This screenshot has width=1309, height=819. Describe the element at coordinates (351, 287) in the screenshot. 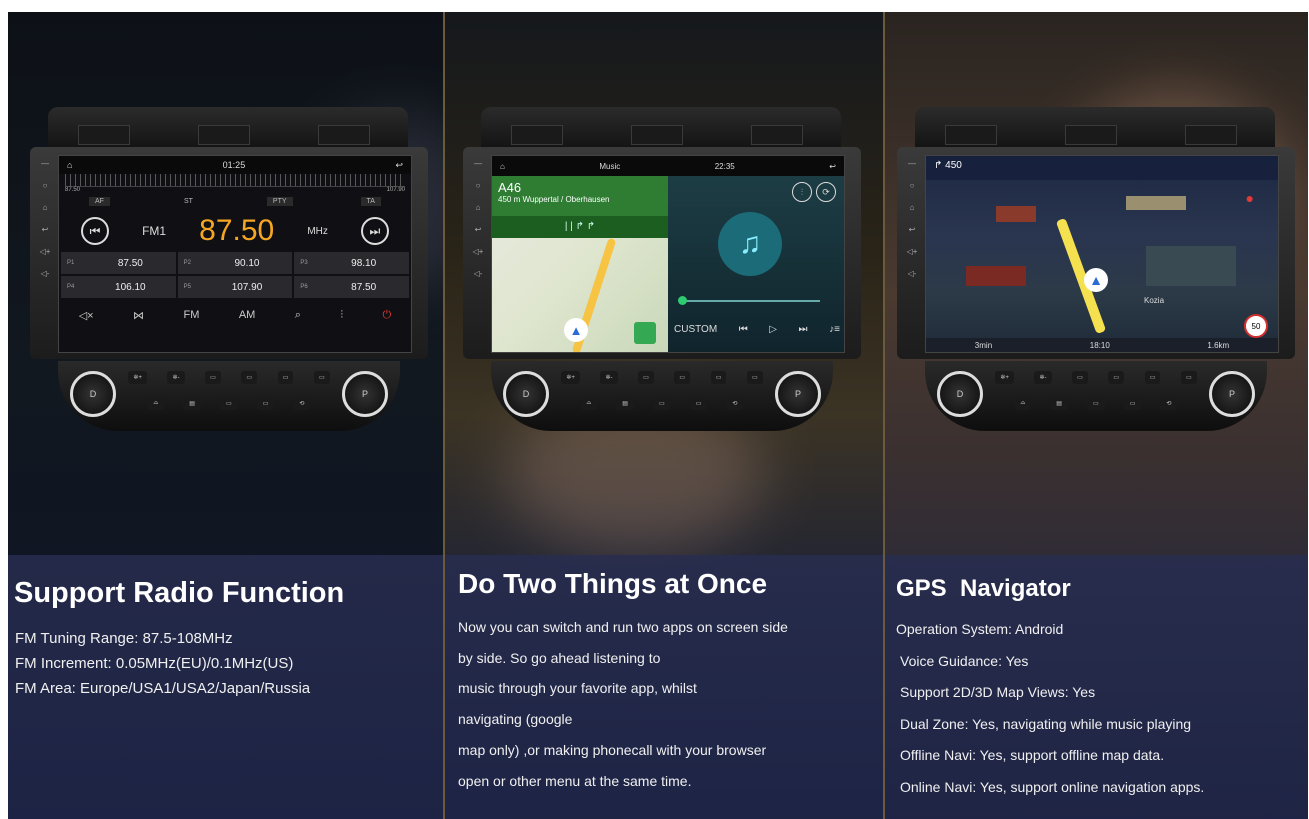

I see `preset-button: P6 87.50` at that location.